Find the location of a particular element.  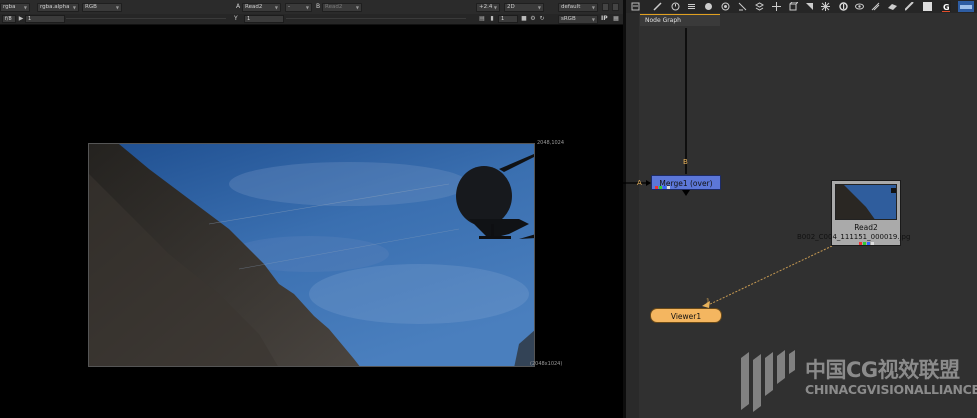

watermark: 中国CG视效联盟 CHINACGVISIONALLIANCE is located at coordinates (857, 381).